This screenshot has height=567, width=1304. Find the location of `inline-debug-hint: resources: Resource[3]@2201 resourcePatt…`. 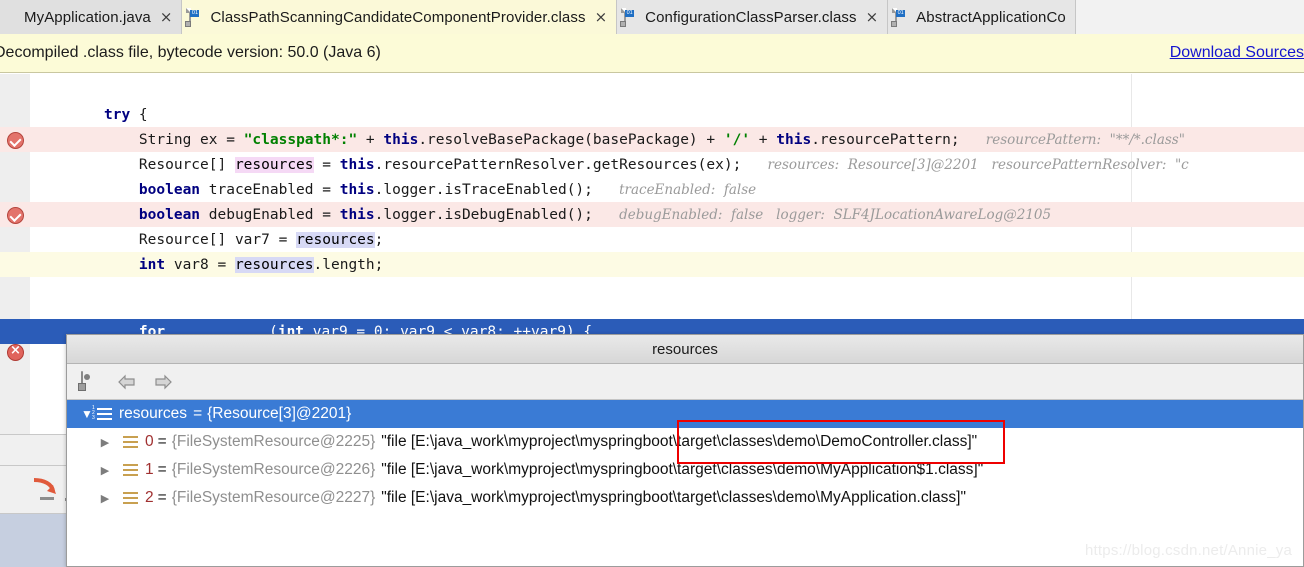

inline-debug-hint: resources: Resource[3]@2201 resourcePatt… is located at coordinates (978, 164).